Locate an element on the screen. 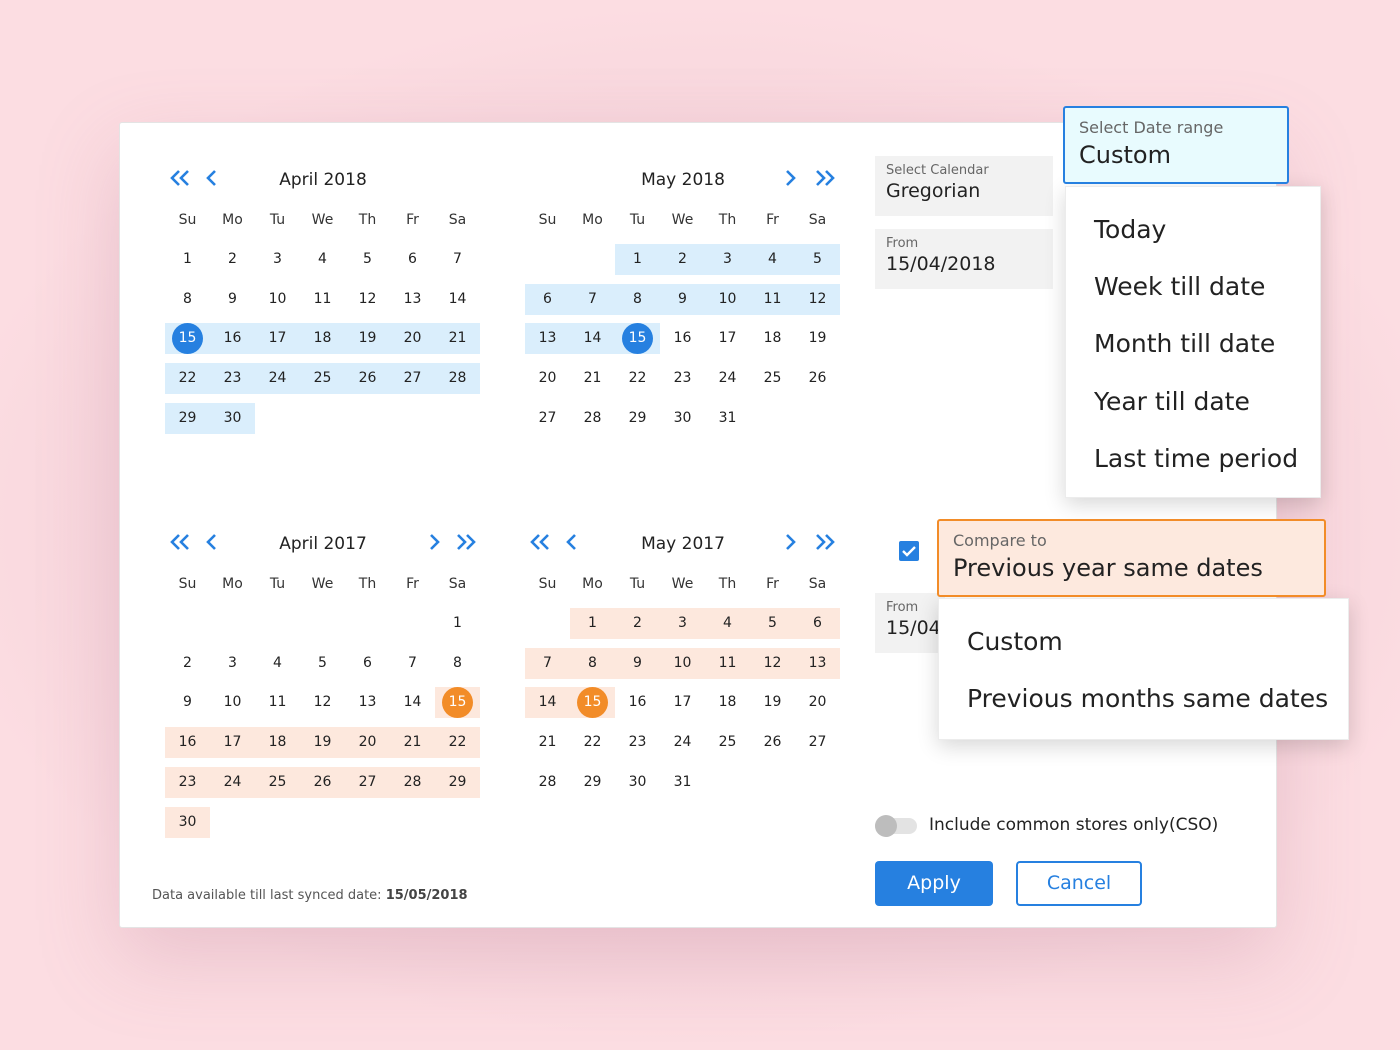  date-range-option: Last time period is located at coordinates (1196, 458).